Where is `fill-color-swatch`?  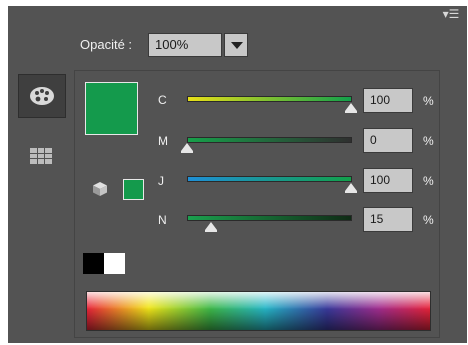
fill-color-swatch is located at coordinates (111, 108).